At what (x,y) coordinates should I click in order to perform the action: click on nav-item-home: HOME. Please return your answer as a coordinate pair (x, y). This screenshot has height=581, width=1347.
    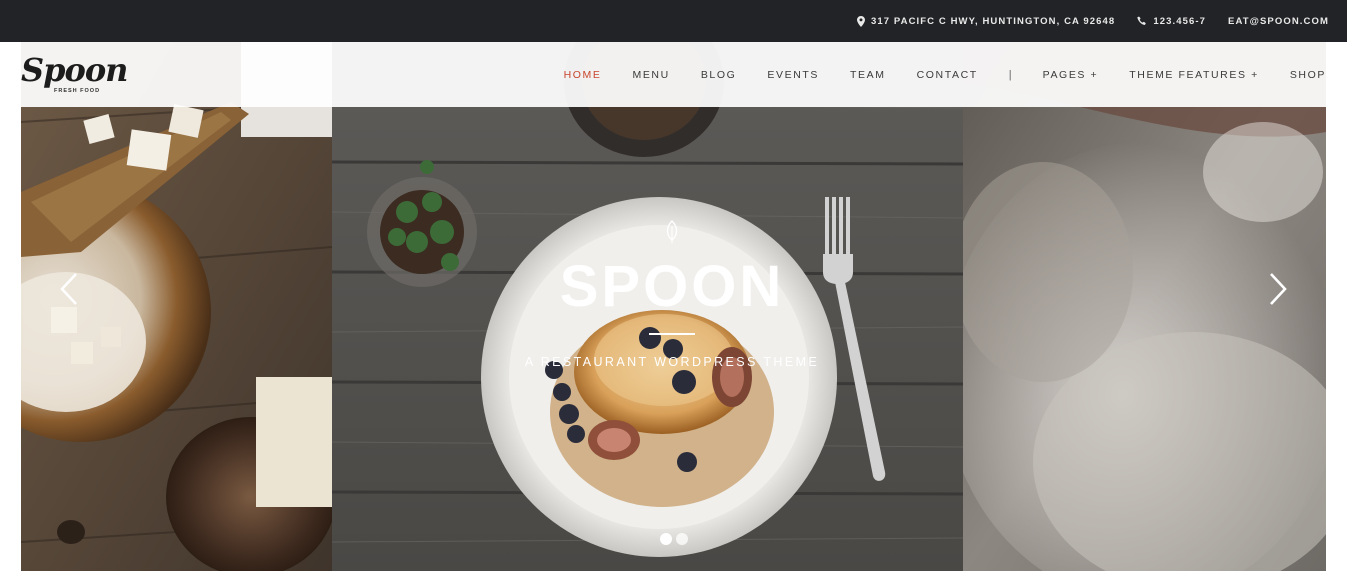
    Looking at the image, I should click on (583, 75).